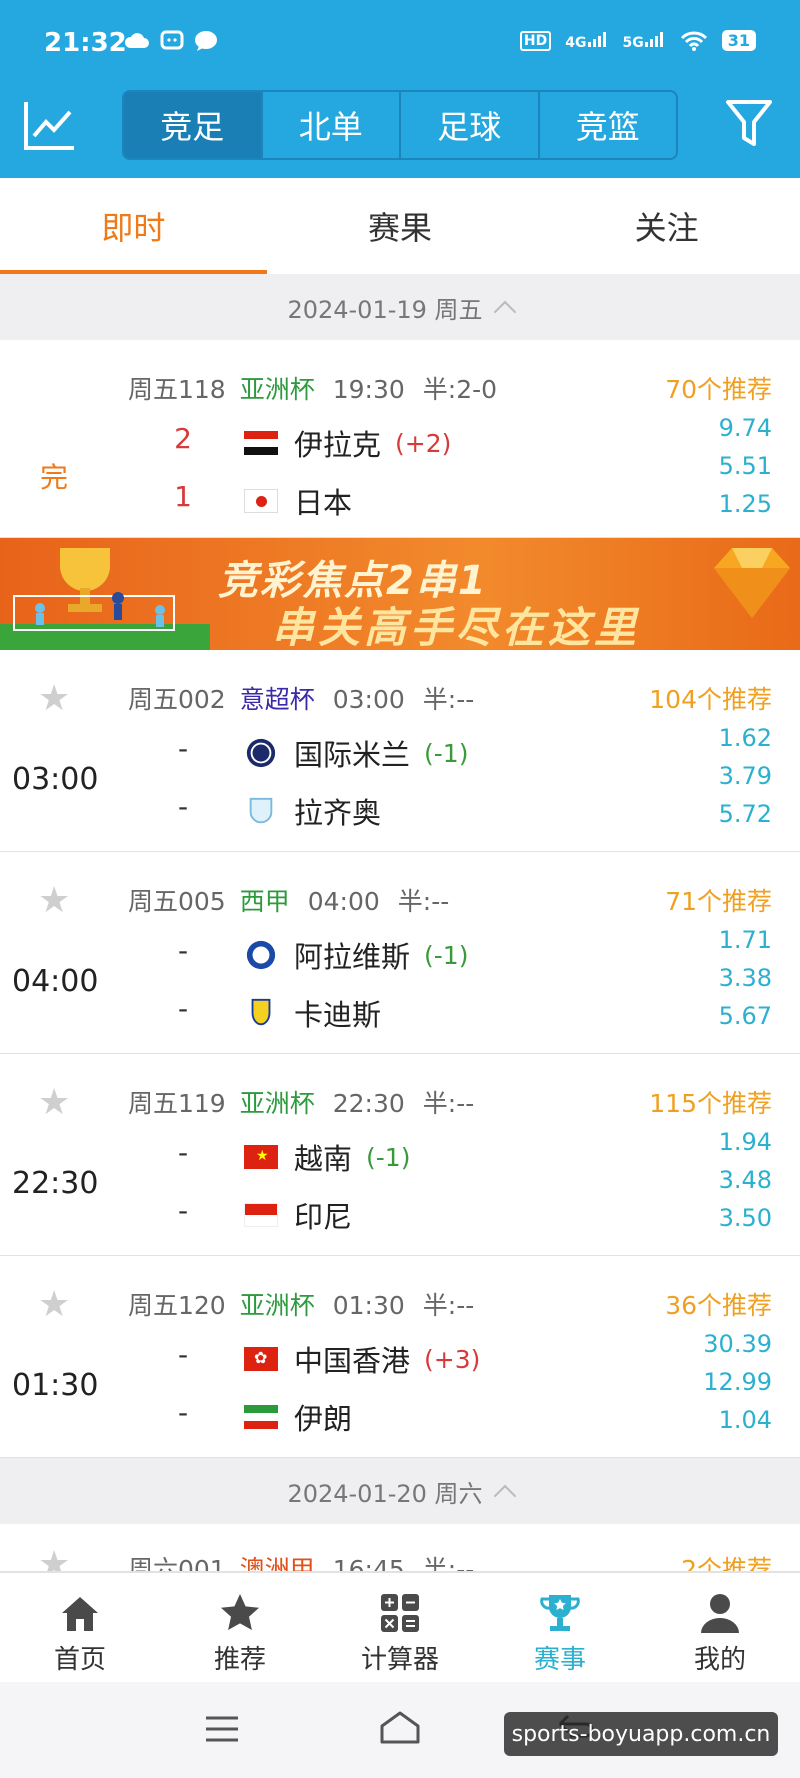 This screenshot has height=1778, width=800. Describe the element at coordinates (400, 307) in the screenshot. I see `date-header: 2024-01-19 周五` at that location.